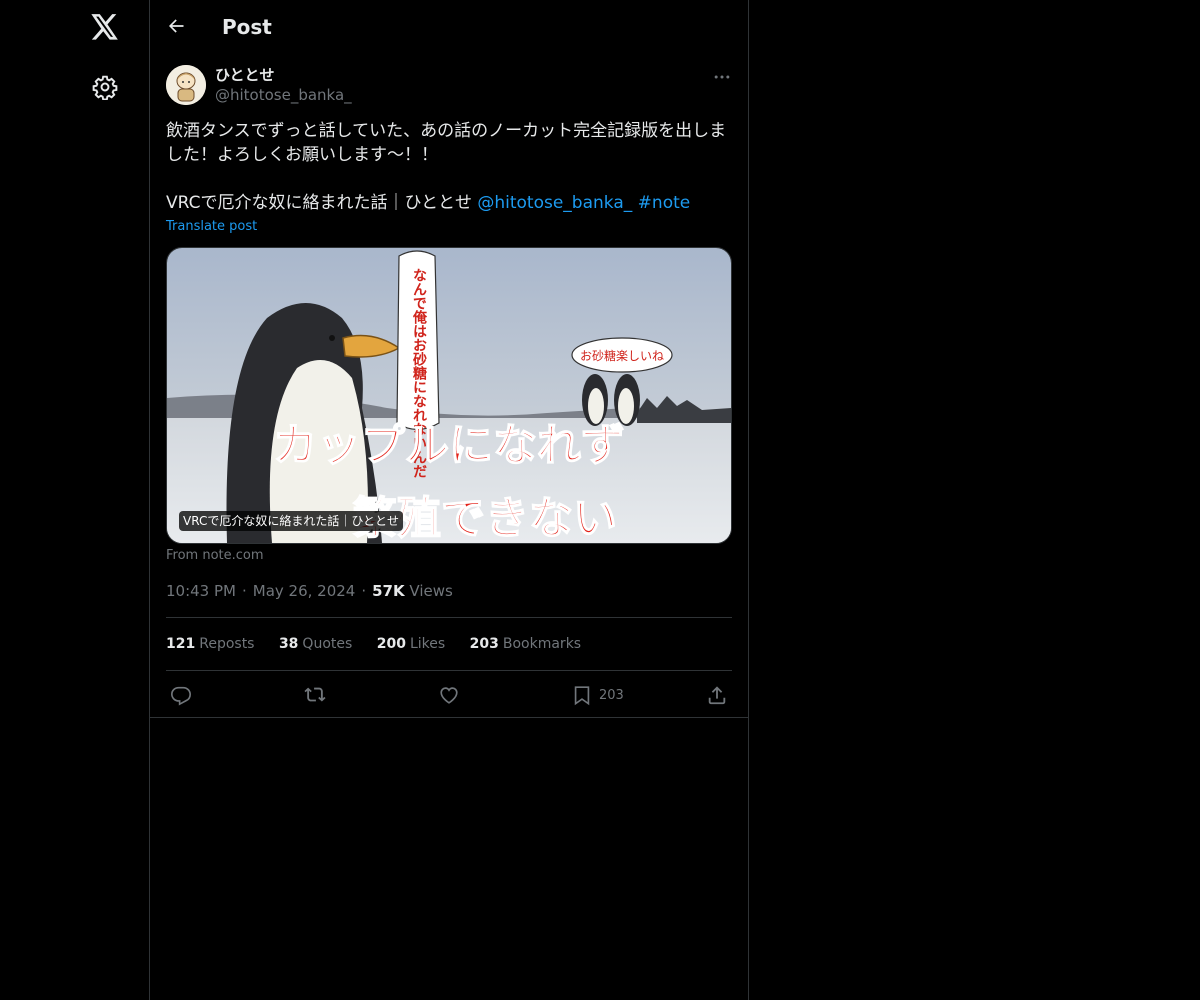  I want to click on author-row: ひととせ @hitotose_banka_, so click(449, 86).